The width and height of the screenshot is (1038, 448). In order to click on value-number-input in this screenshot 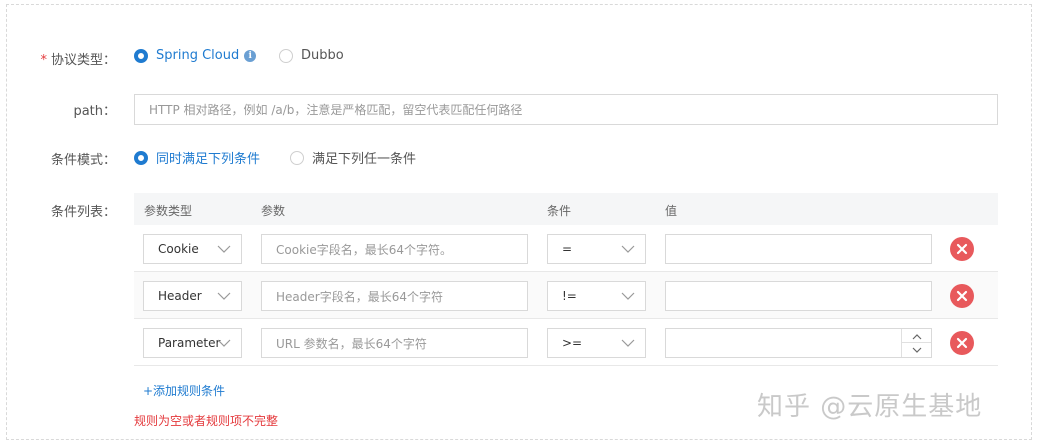, I will do `click(798, 343)`.